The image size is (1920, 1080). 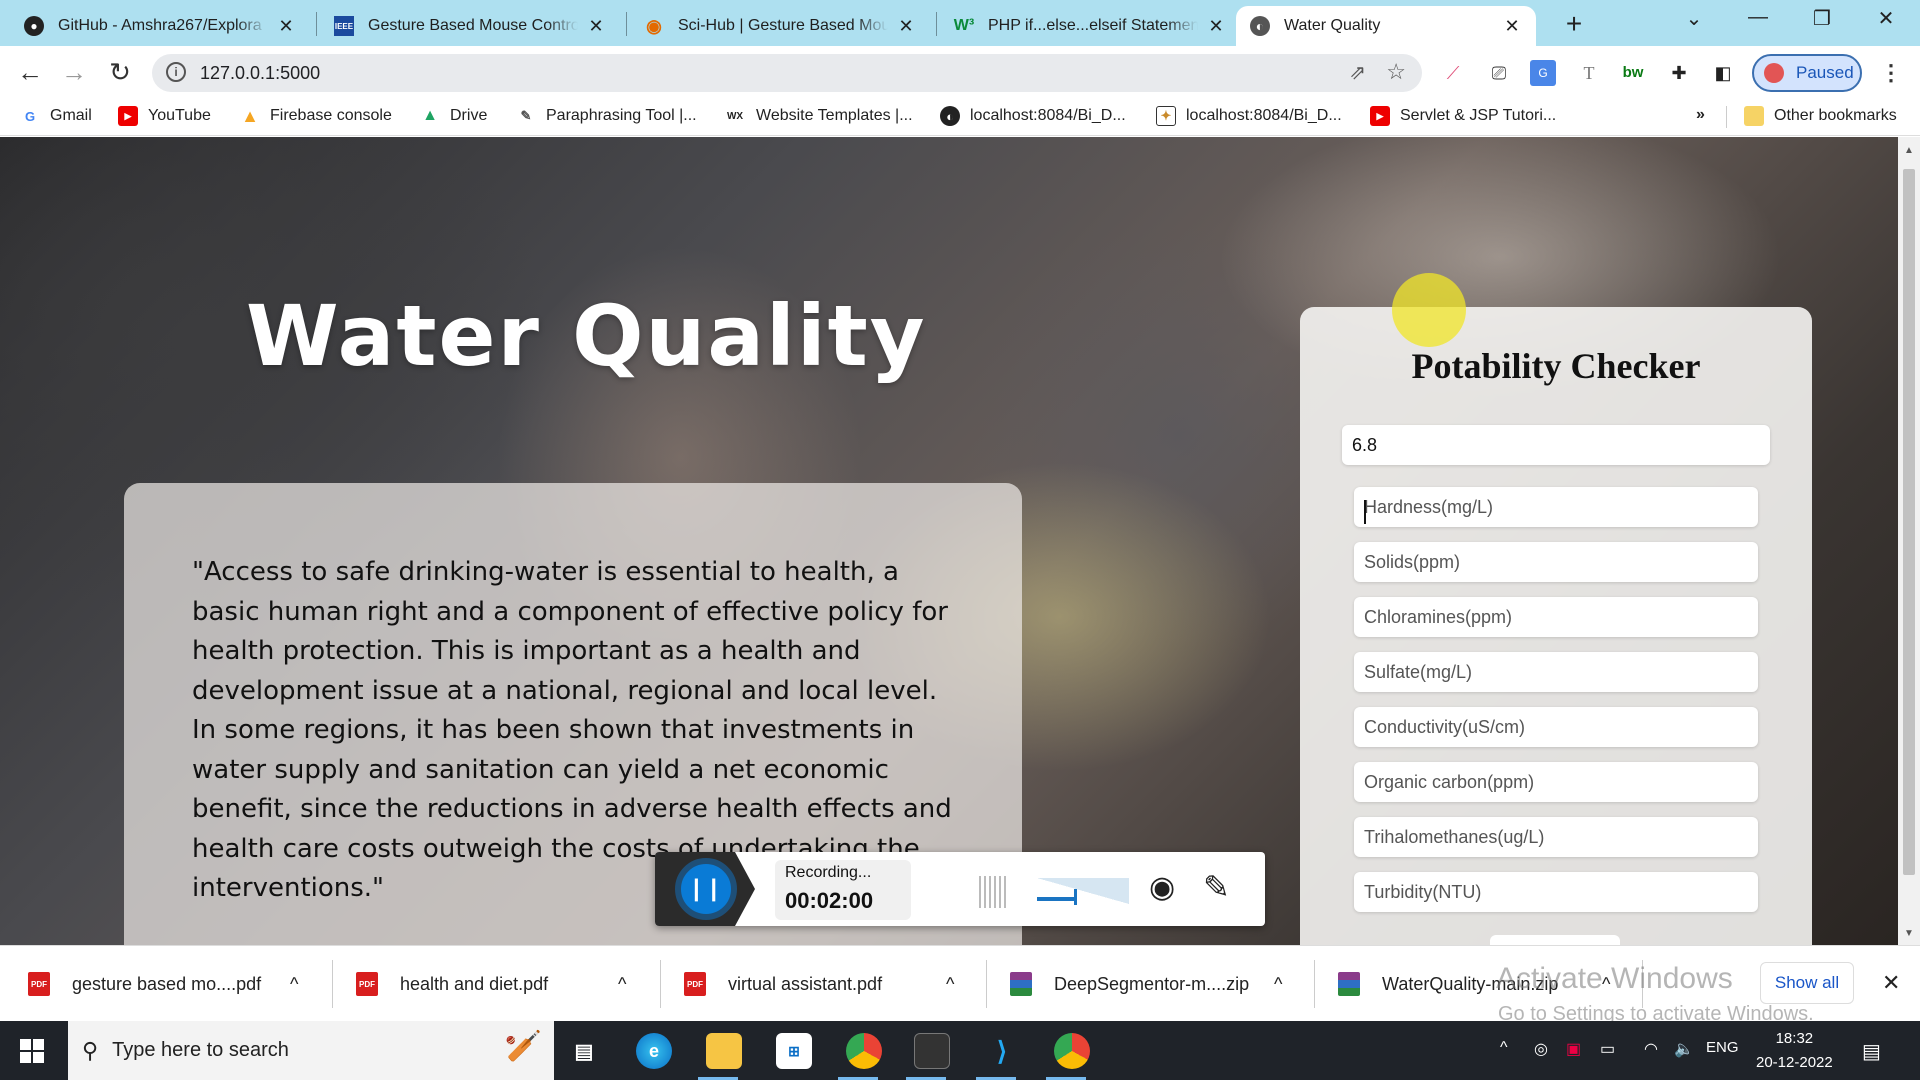 I want to click on hardness-input, so click(x=1556, y=507).